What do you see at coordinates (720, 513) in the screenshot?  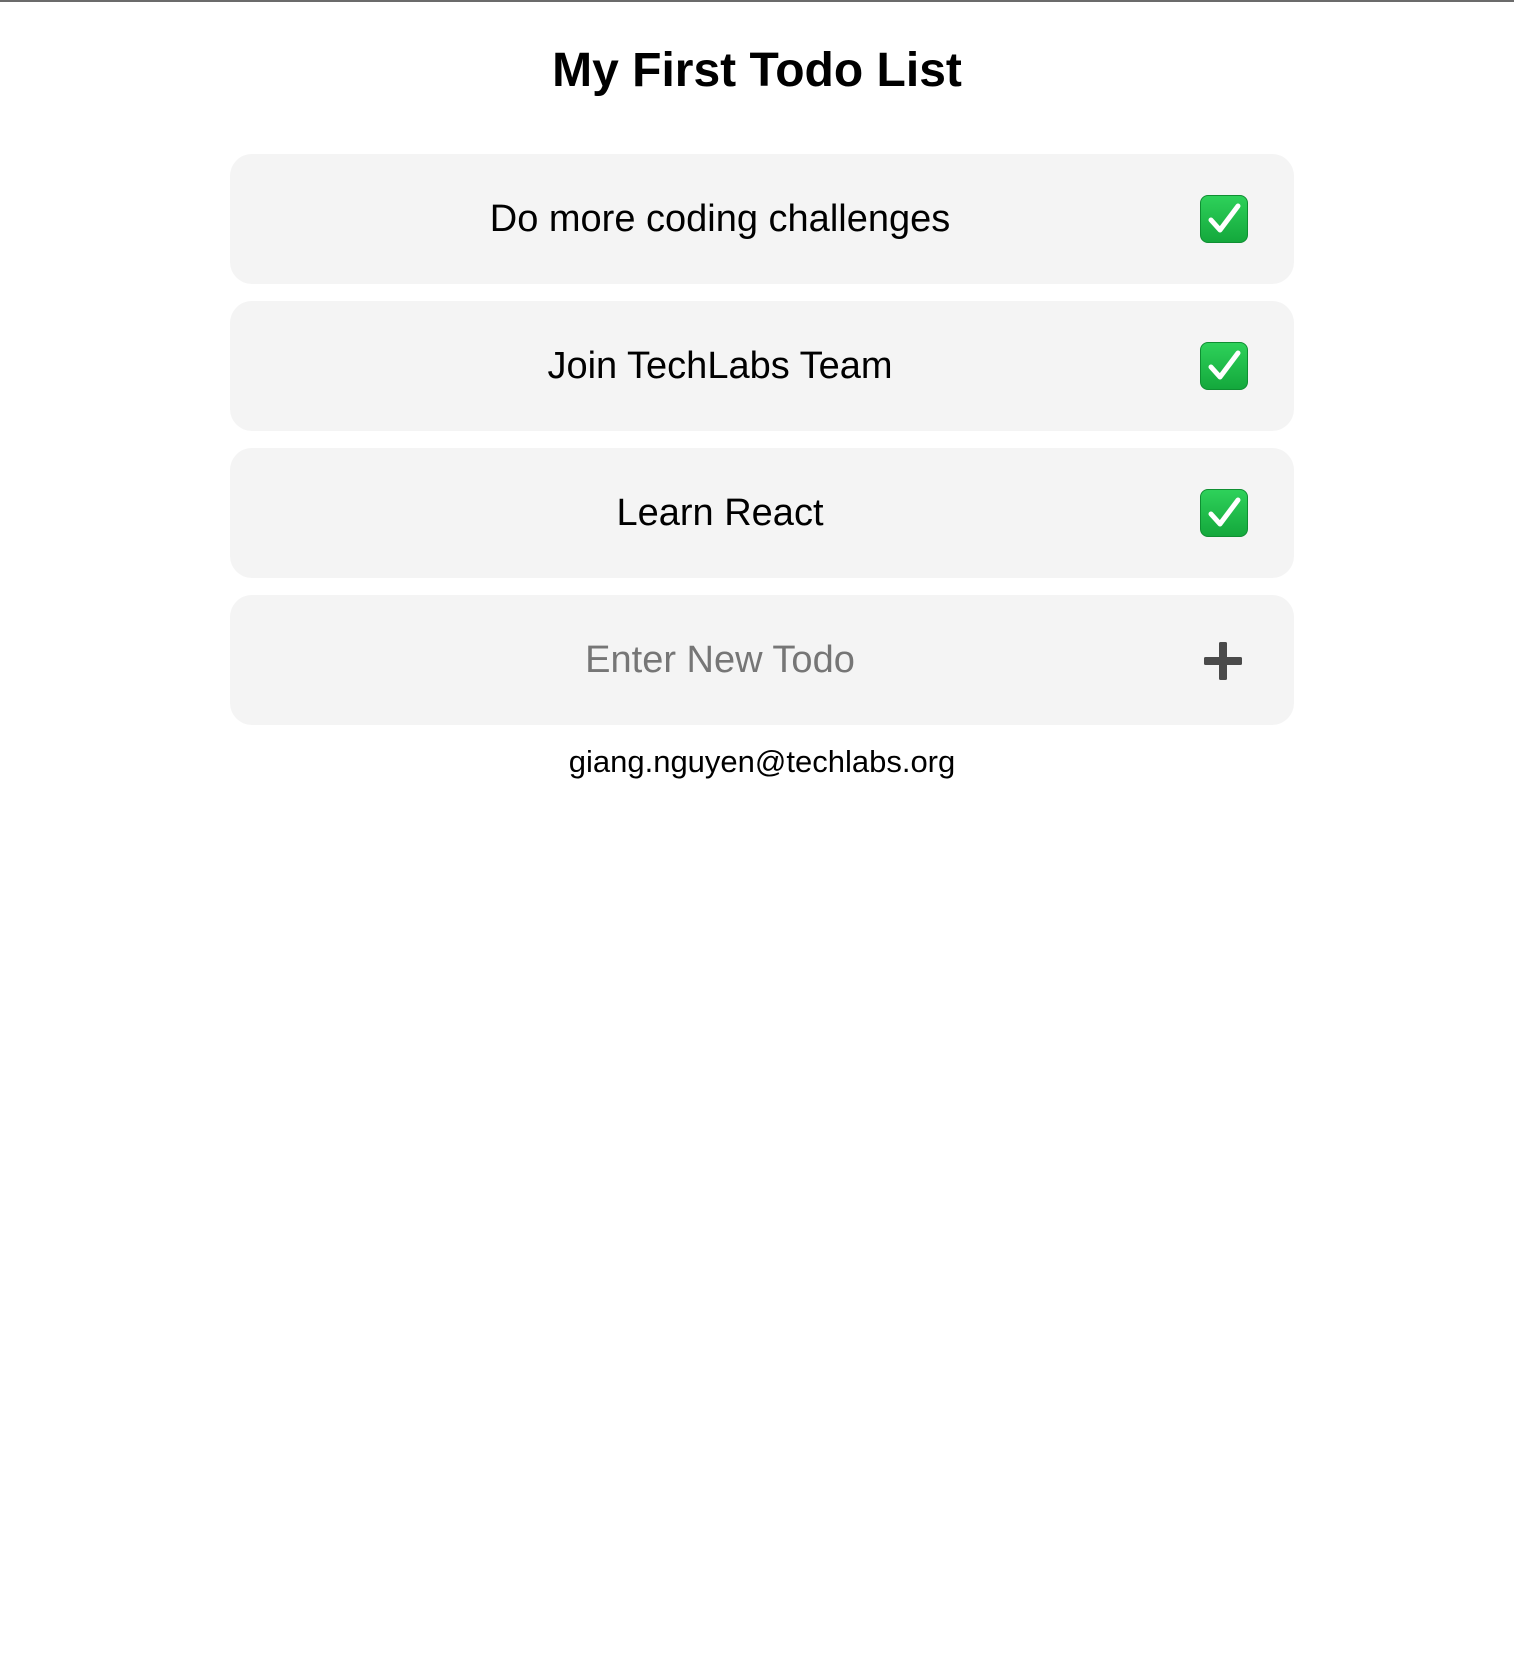 I see `todo-item-text: Learn React` at bounding box center [720, 513].